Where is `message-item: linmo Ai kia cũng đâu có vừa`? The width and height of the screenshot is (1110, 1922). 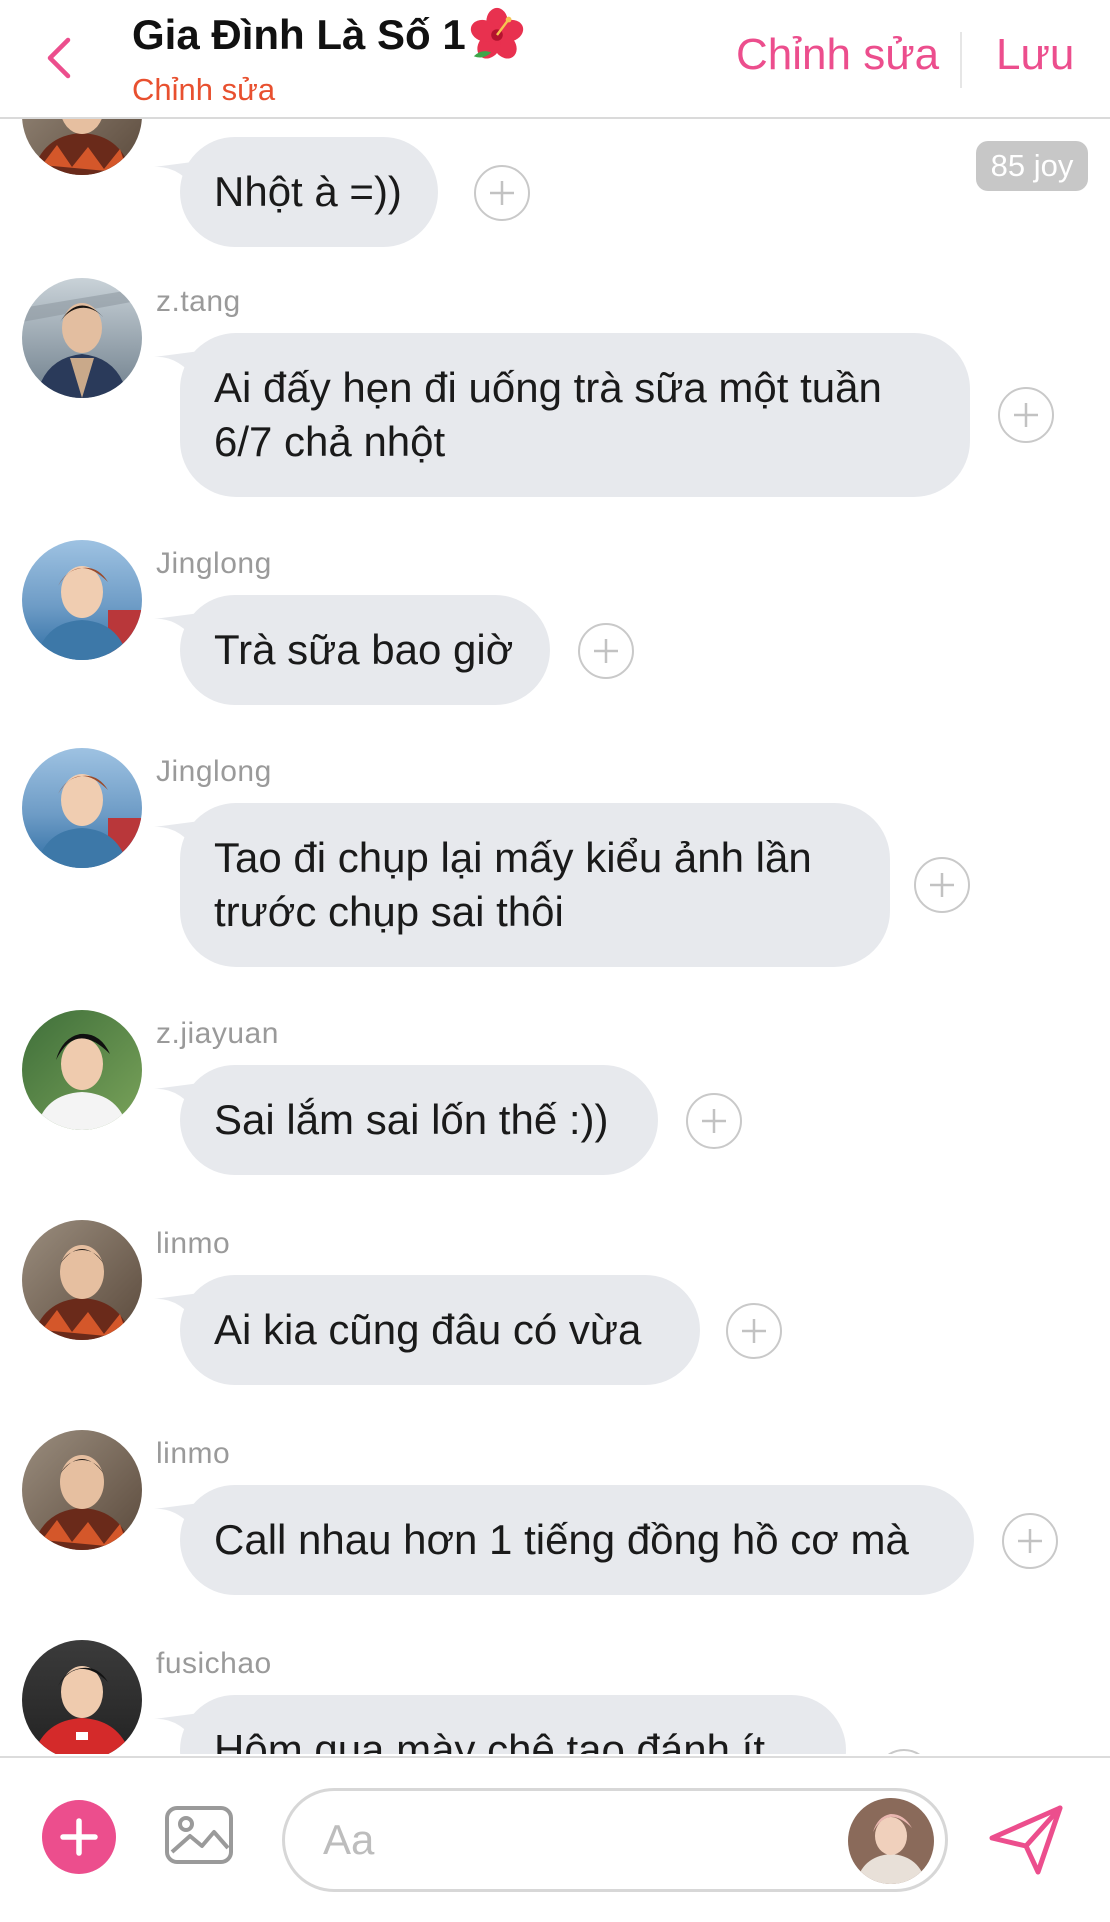
message-item: linmo Ai kia cũng đâu có vừa is located at coordinates (555, 1319).